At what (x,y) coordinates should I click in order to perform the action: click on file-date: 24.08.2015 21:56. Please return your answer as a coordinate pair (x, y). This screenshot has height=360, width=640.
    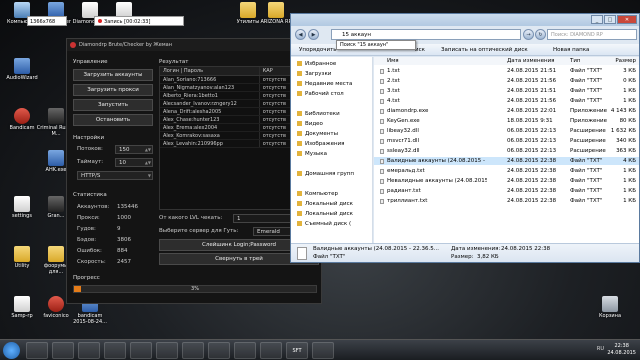
    Looking at the image, I should click on (532, 81).